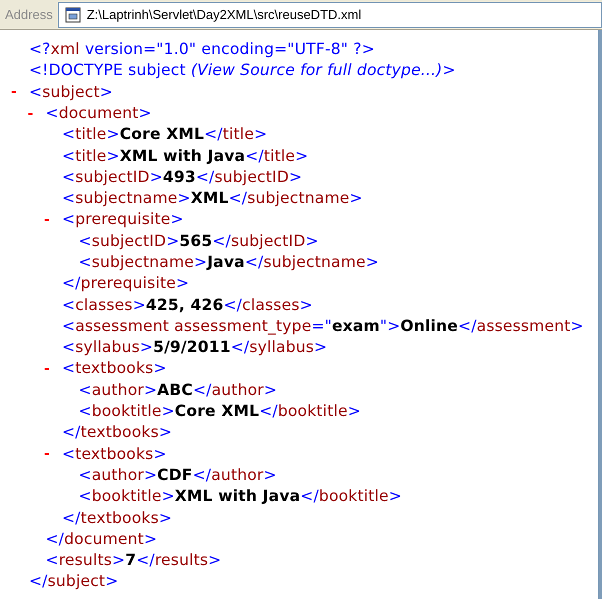 The width and height of the screenshot is (602, 599). What do you see at coordinates (182, 177) in the screenshot?
I see `xml-line: <subjectID>493</subjectID>` at bounding box center [182, 177].